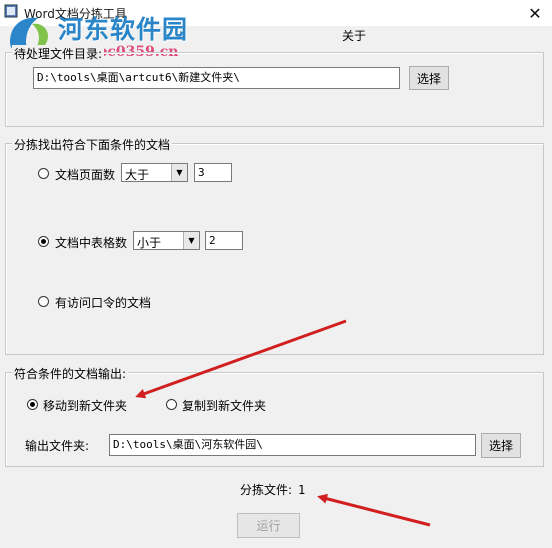  Describe the element at coordinates (241, 359) in the screenshot. I see `arrow-annotation-move-option` at that location.